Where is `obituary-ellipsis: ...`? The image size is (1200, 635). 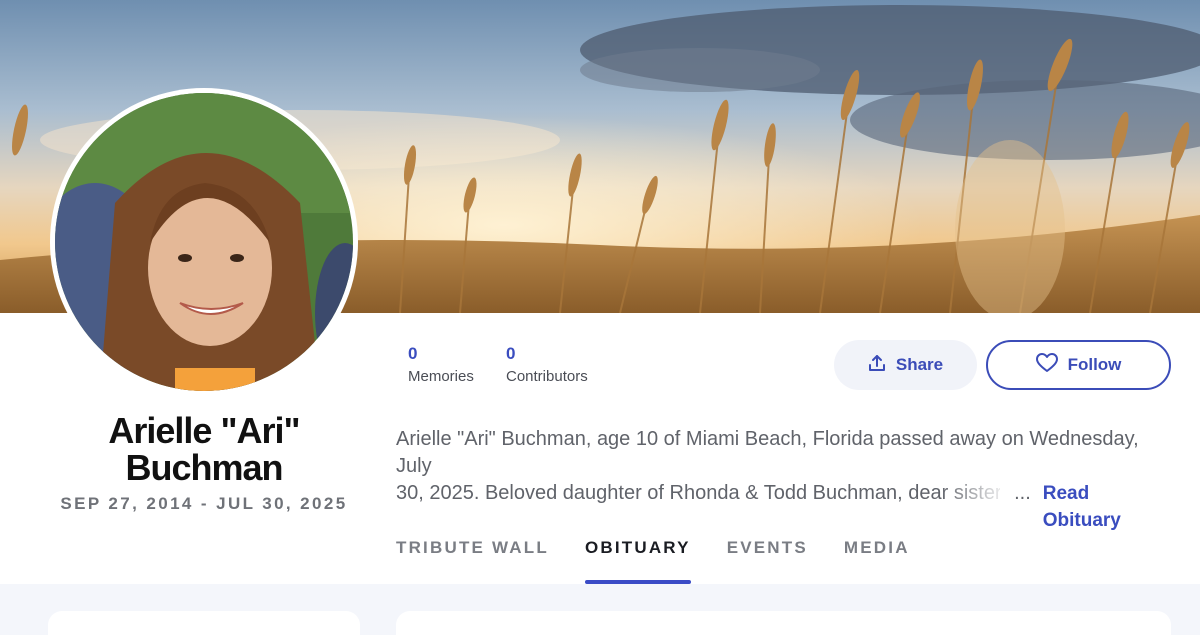 obituary-ellipsis: ... is located at coordinates (1022, 493).